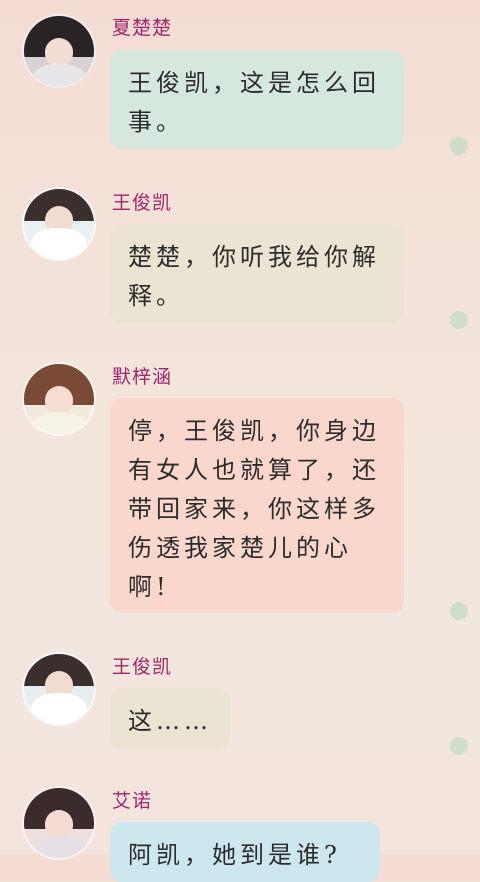  What do you see at coordinates (257, 99) in the screenshot?
I see `message-bubble: 王俊凯，这是怎么回事。` at bounding box center [257, 99].